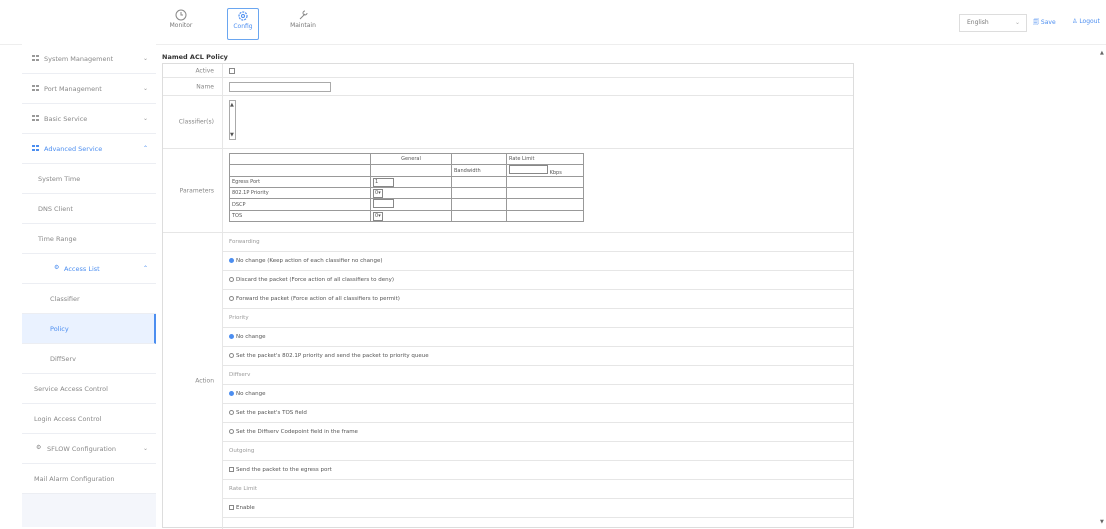  What do you see at coordinates (89, 449) in the screenshot?
I see `sidebar-item-sflow-configuration: ⚙ SFLOW Configuration ⌄` at bounding box center [89, 449].